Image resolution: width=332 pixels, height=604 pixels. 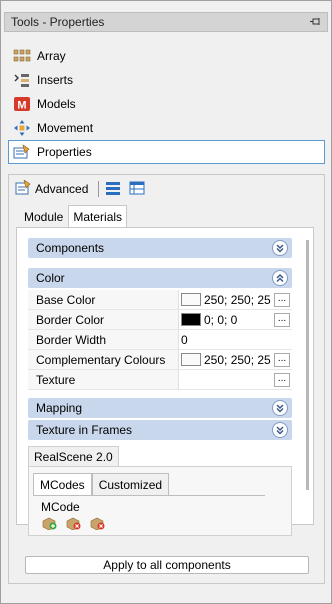 What do you see at coordinates (64, 152) in the screenshot?
I see `nav-item-label: Properties` at bounding box center [64, 152].